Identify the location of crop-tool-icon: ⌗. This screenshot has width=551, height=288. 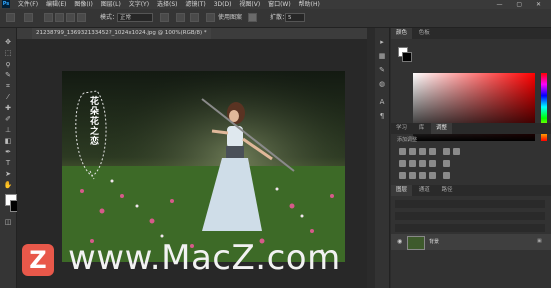
(8, 86).